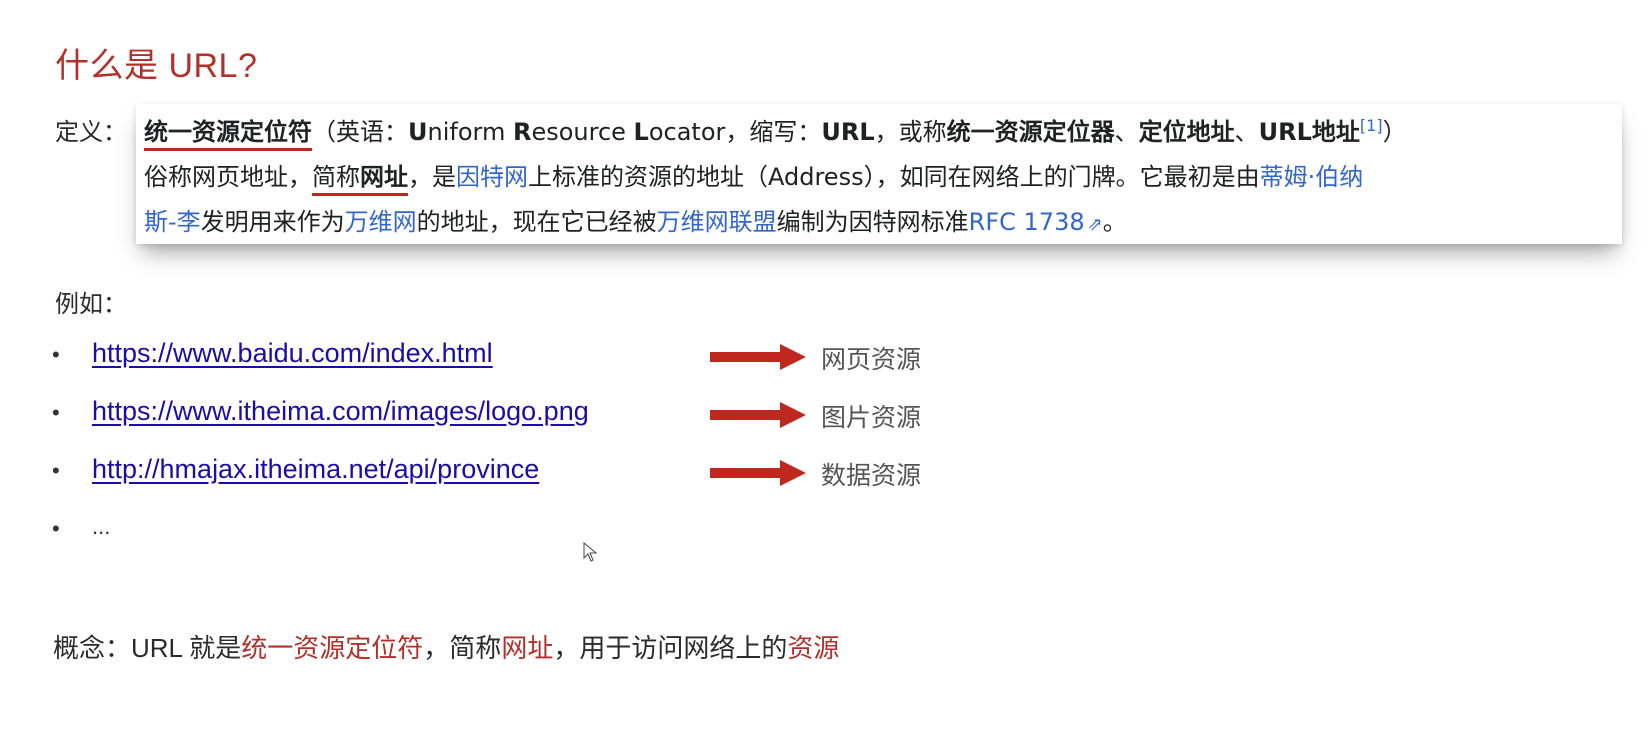  I want to click on def-text: L, so click(641, 132).